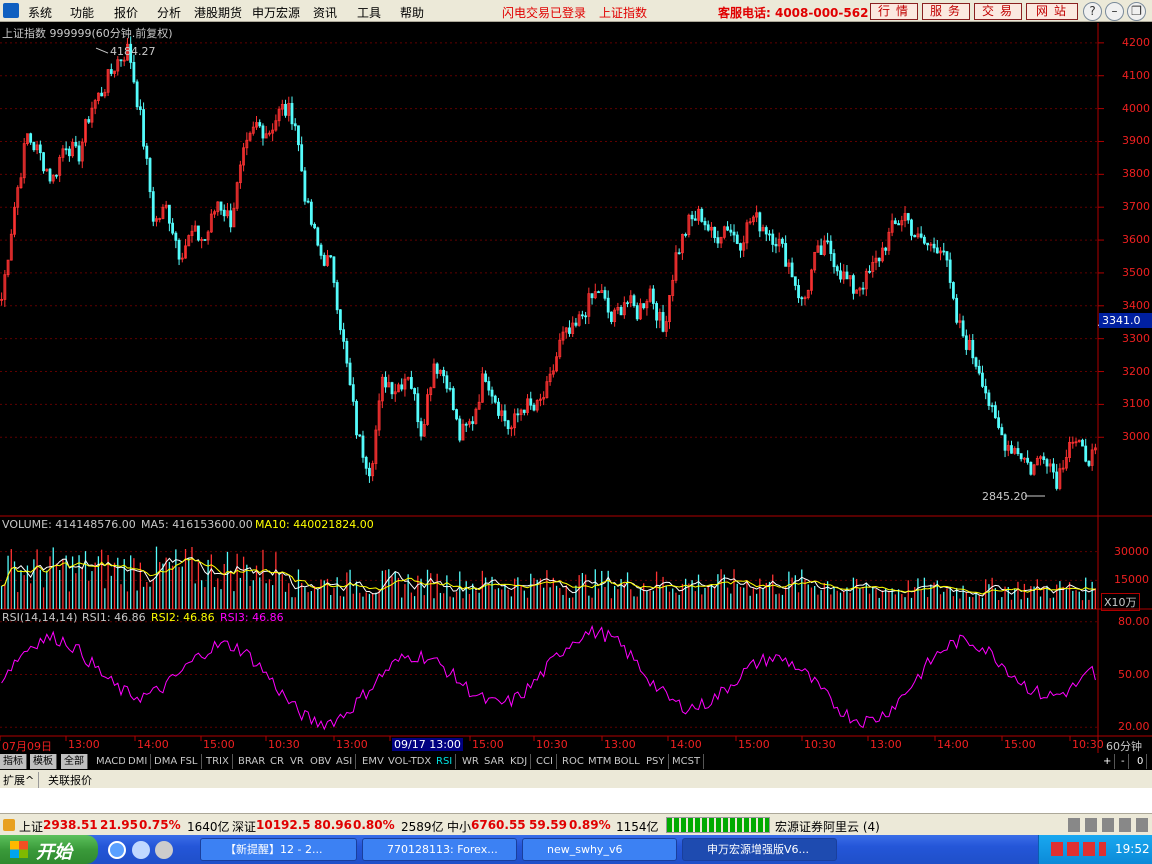 This screenshot has height=864, width=1152. What do you see at coordinates (297, 761) in the screenshot?
I see `indicator-vr: VR` at bounding box center [297, 761].